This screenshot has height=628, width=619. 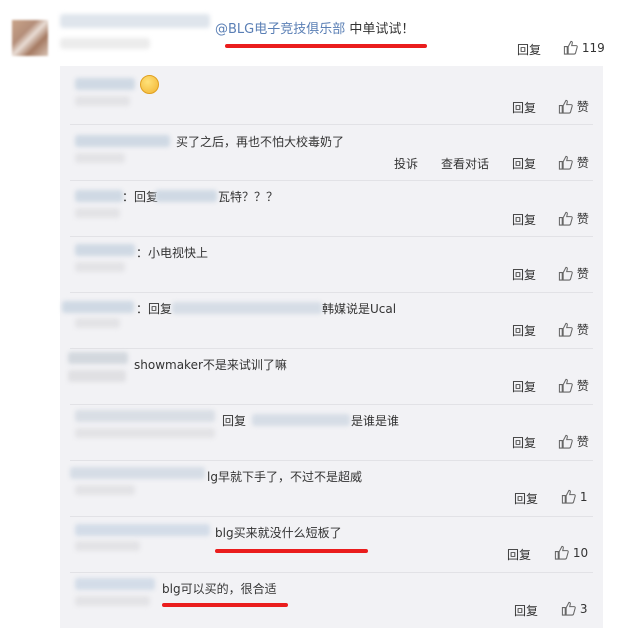 I want to click on main-reply-button: 回复, so click(x=529, y=49).